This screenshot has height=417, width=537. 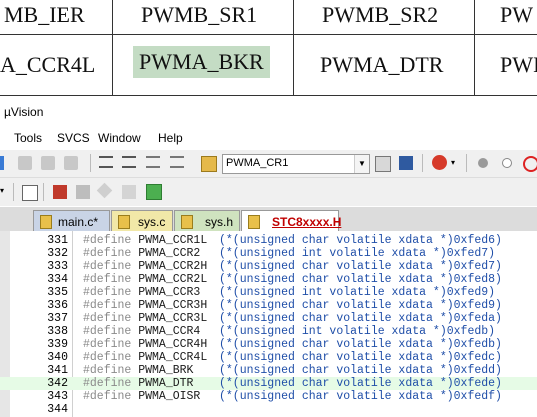 I want to click on menu-help: Help, so click(x=170, y=138).